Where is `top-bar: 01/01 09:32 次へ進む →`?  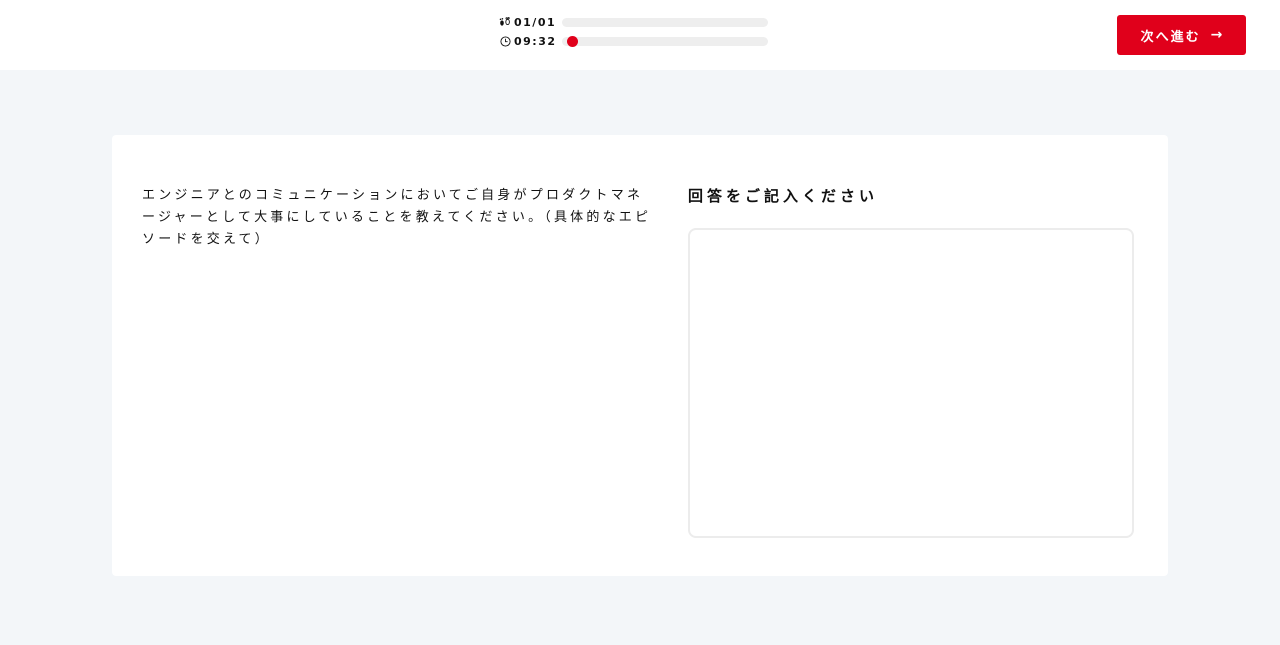
top-bar: 01/01 09:32 次へ進む → is located at coordinates (640, 35).